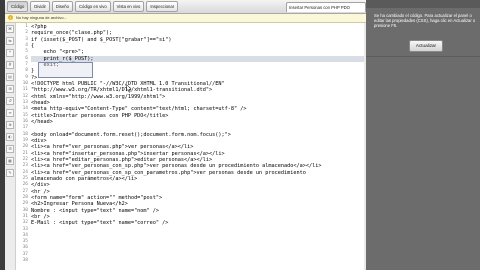 The image size is (480, 270). Describe the element at coordinates (10, 161) in the screenshot. I see `code-tool-icon: ▦` at that location.